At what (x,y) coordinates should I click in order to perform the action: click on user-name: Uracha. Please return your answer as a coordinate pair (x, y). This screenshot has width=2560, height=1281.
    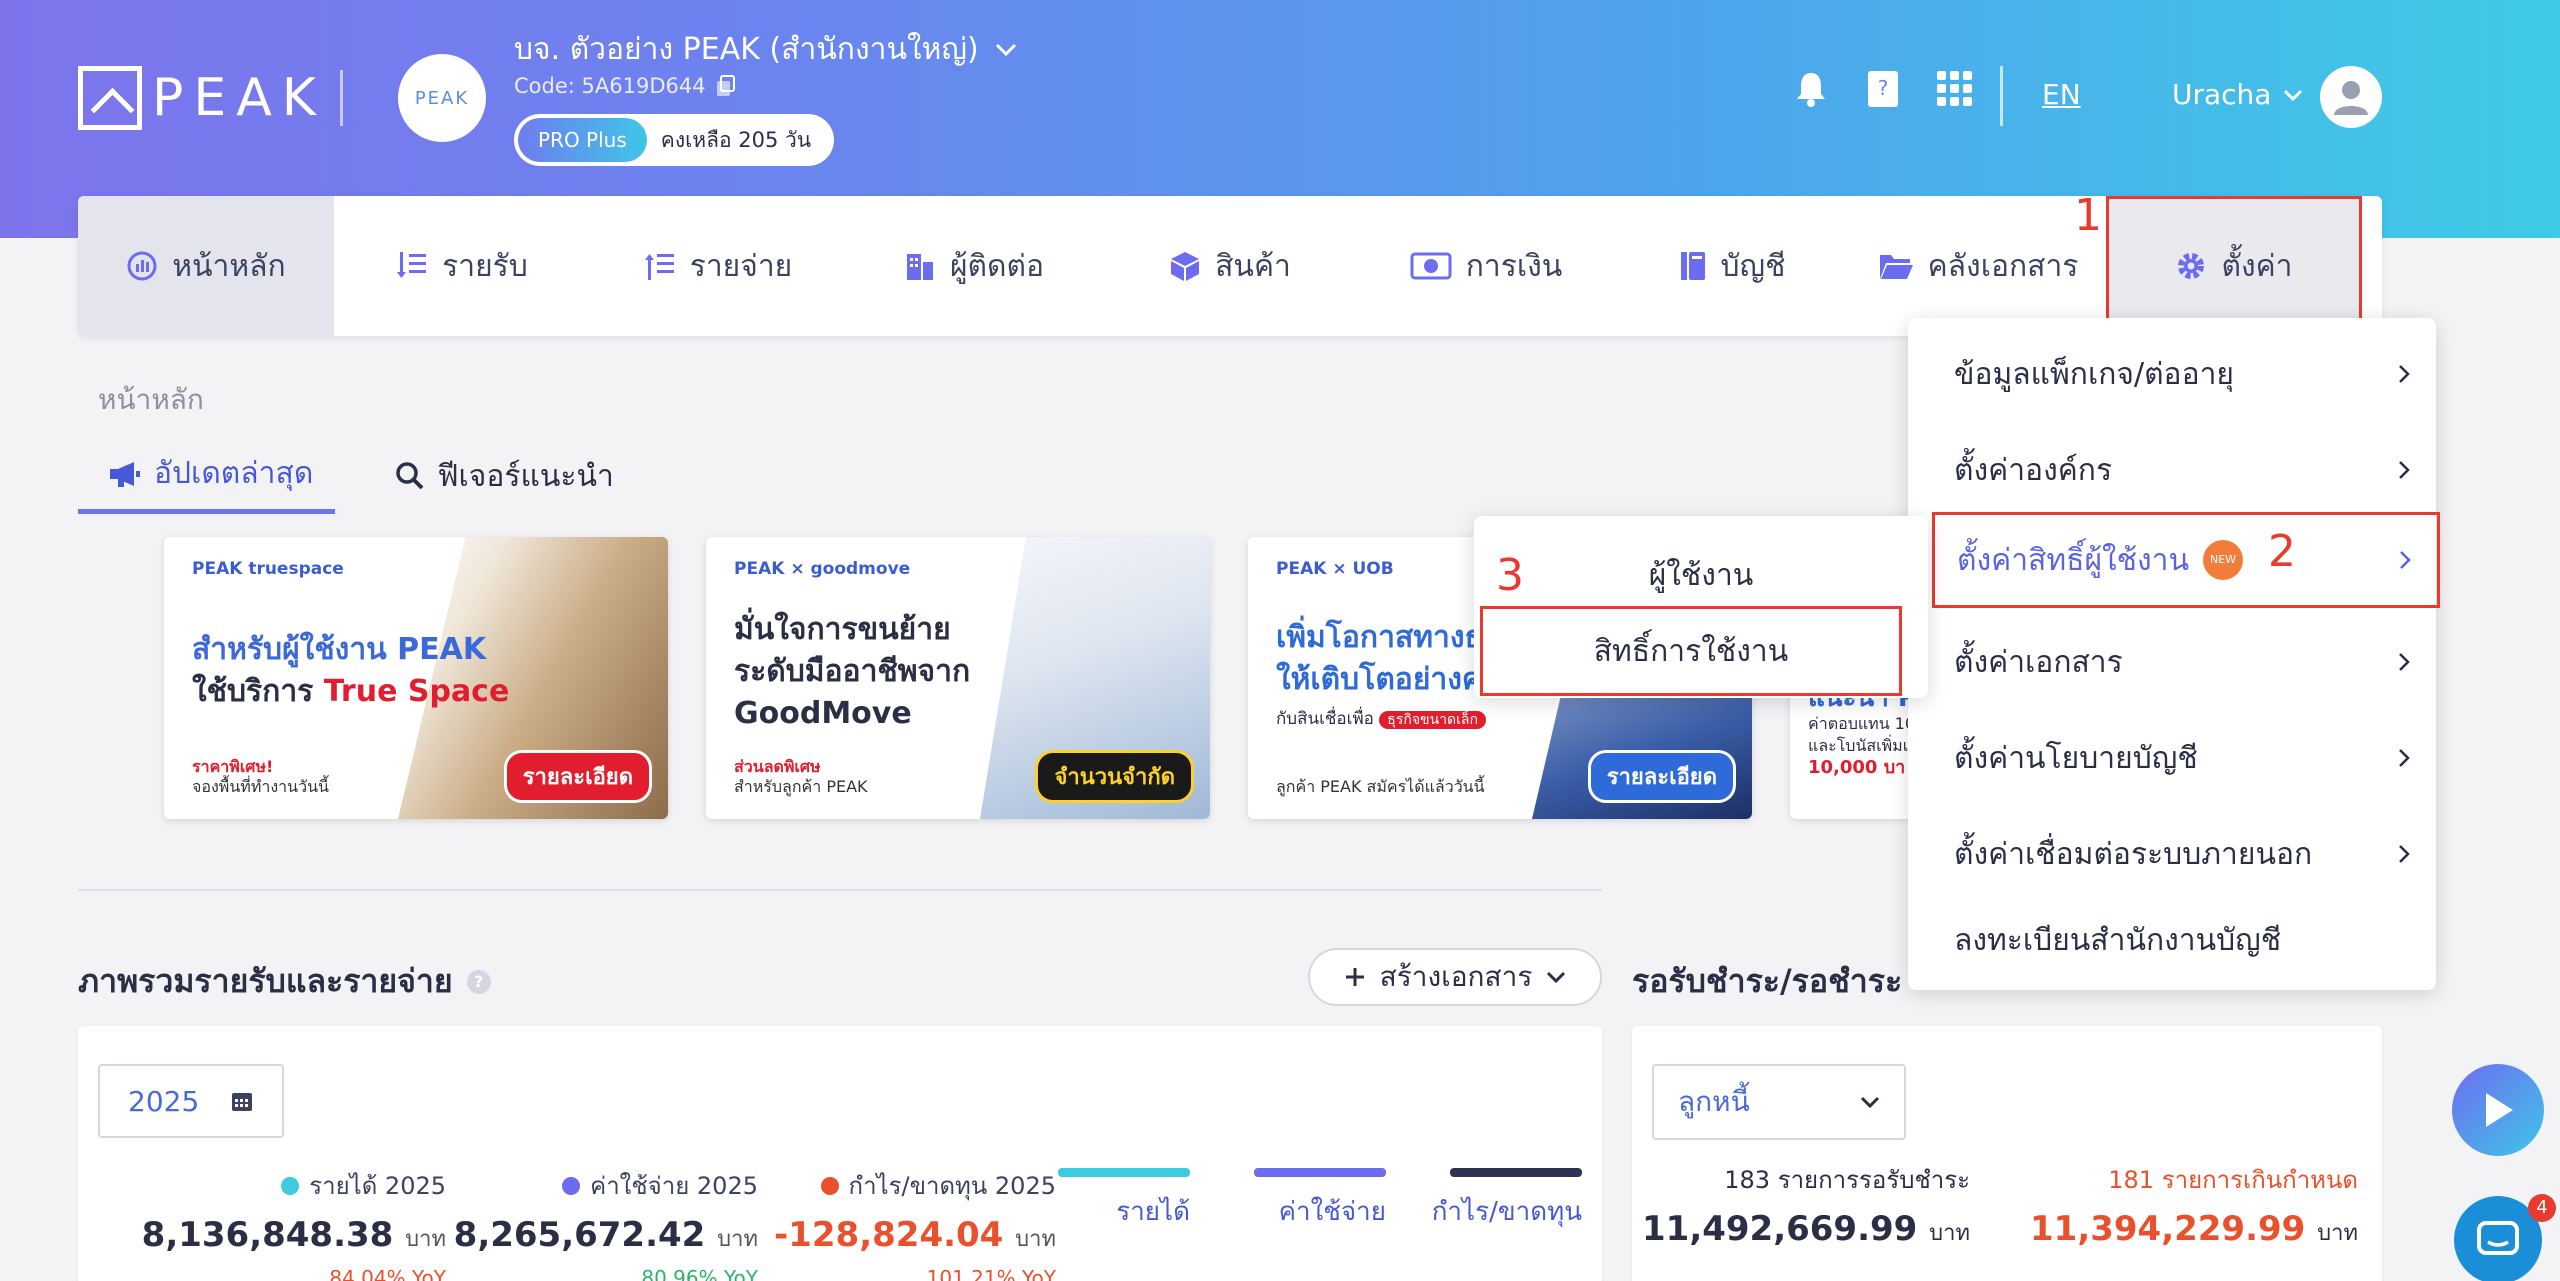
    Looking at the image, I should click on (2222, 94).